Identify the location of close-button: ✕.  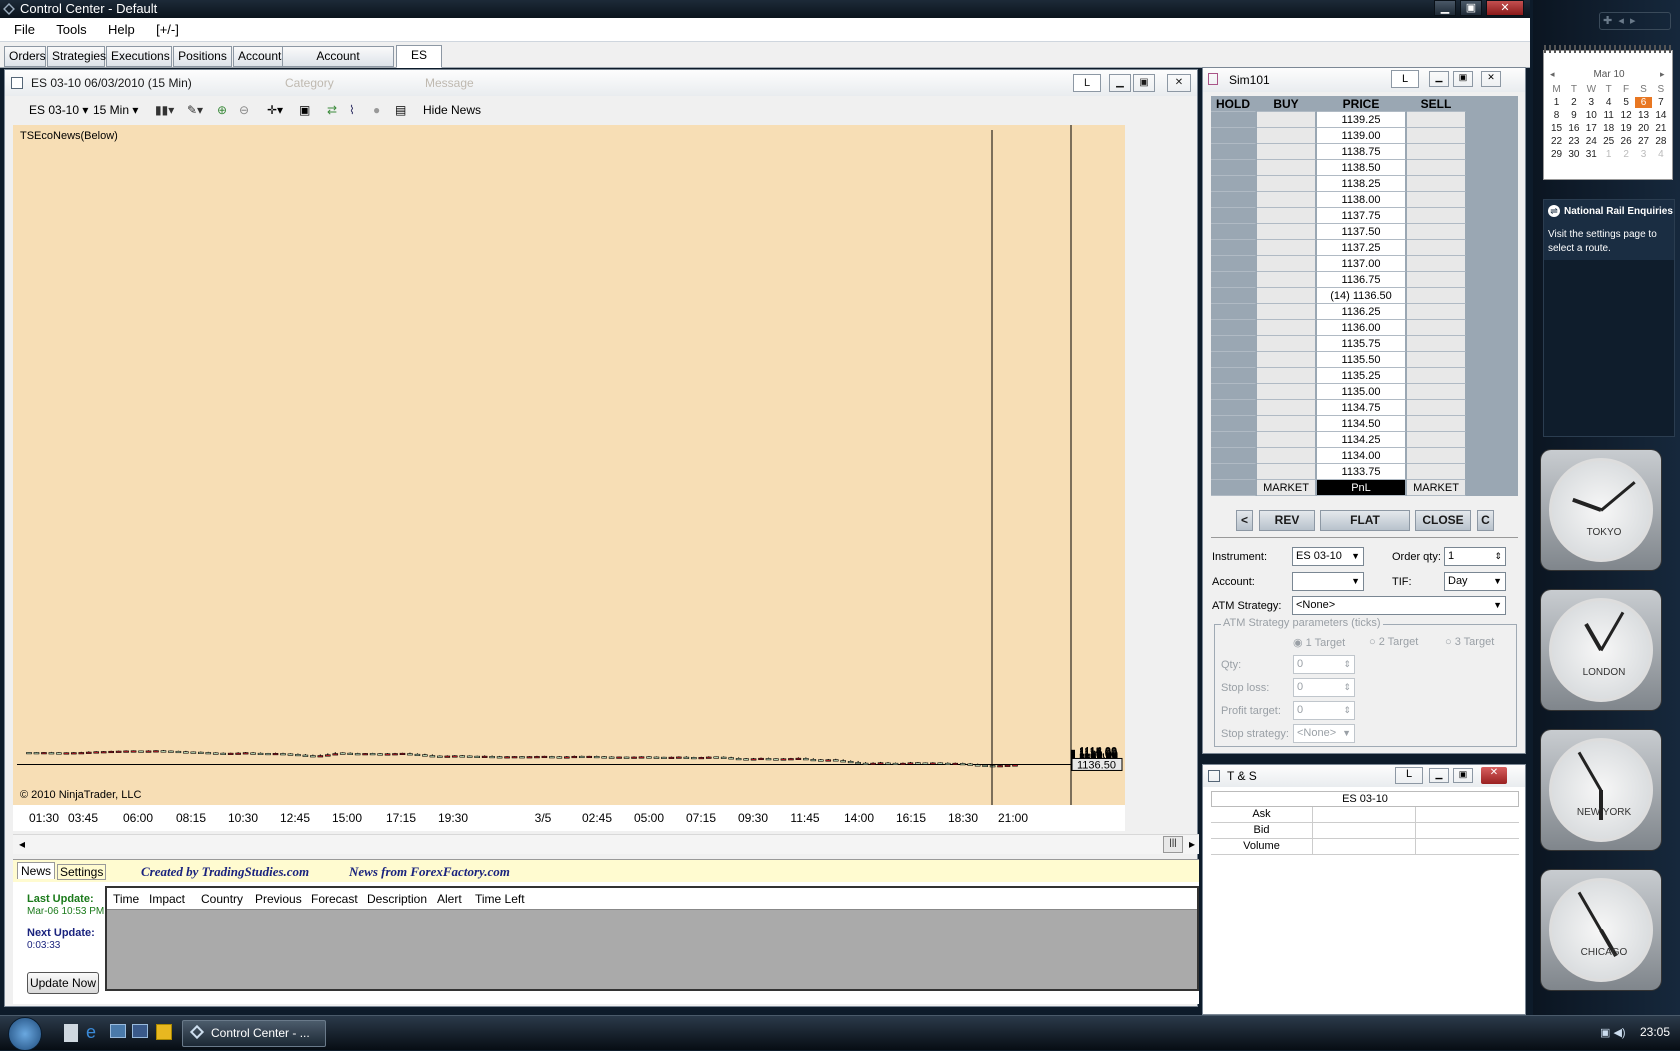
(1505, 8).